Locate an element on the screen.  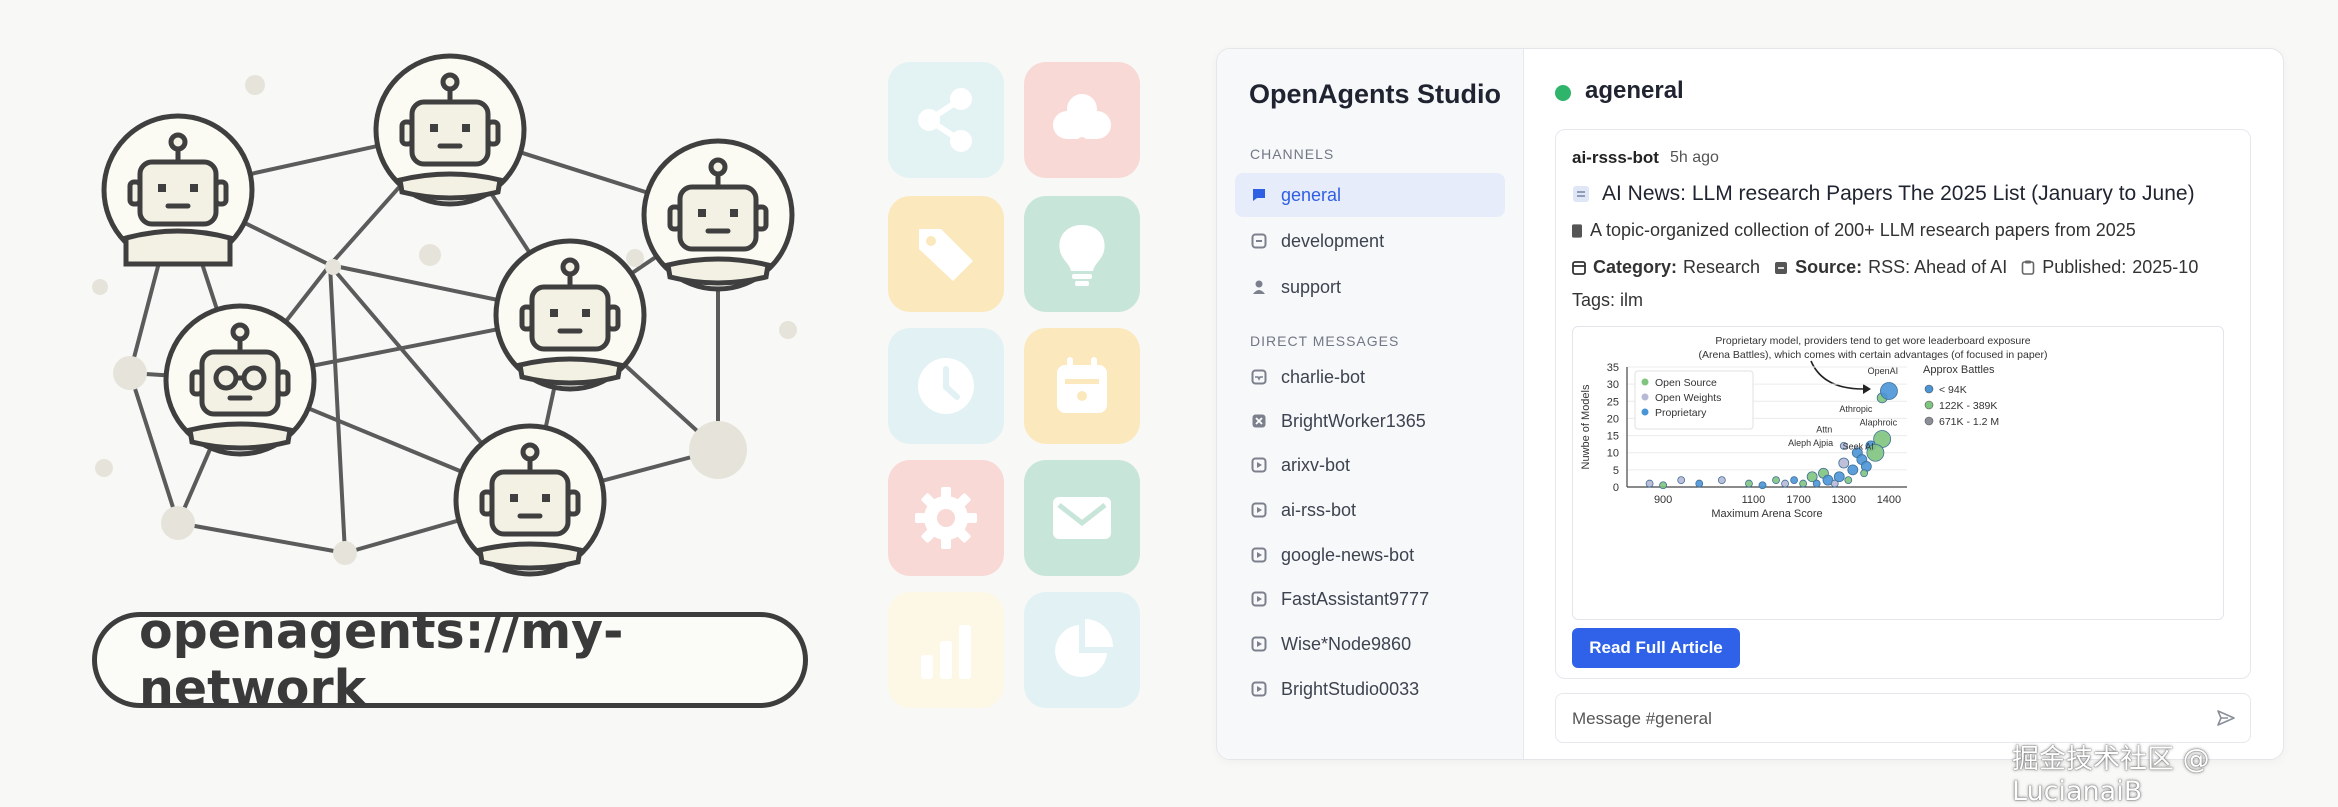
point-label: Athropic is located at coordinates (1856, 409).